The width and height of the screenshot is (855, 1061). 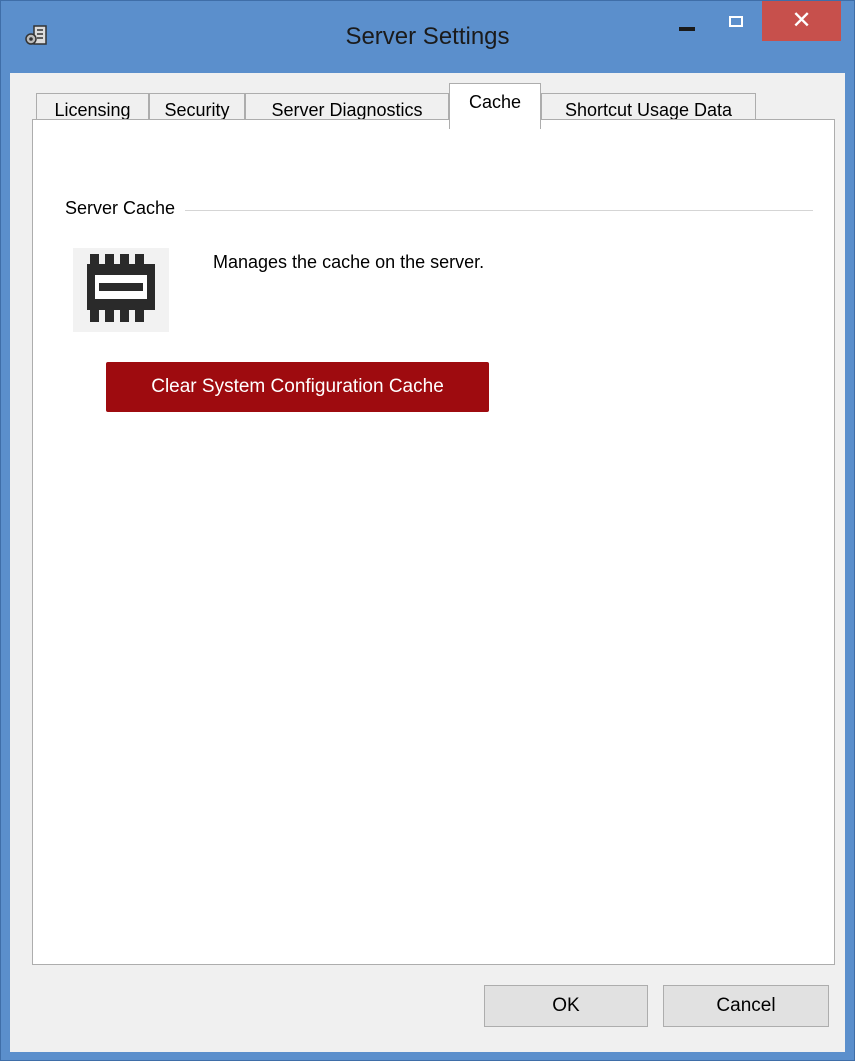 I want to click on minimize-button, so click(x=687, y=20).